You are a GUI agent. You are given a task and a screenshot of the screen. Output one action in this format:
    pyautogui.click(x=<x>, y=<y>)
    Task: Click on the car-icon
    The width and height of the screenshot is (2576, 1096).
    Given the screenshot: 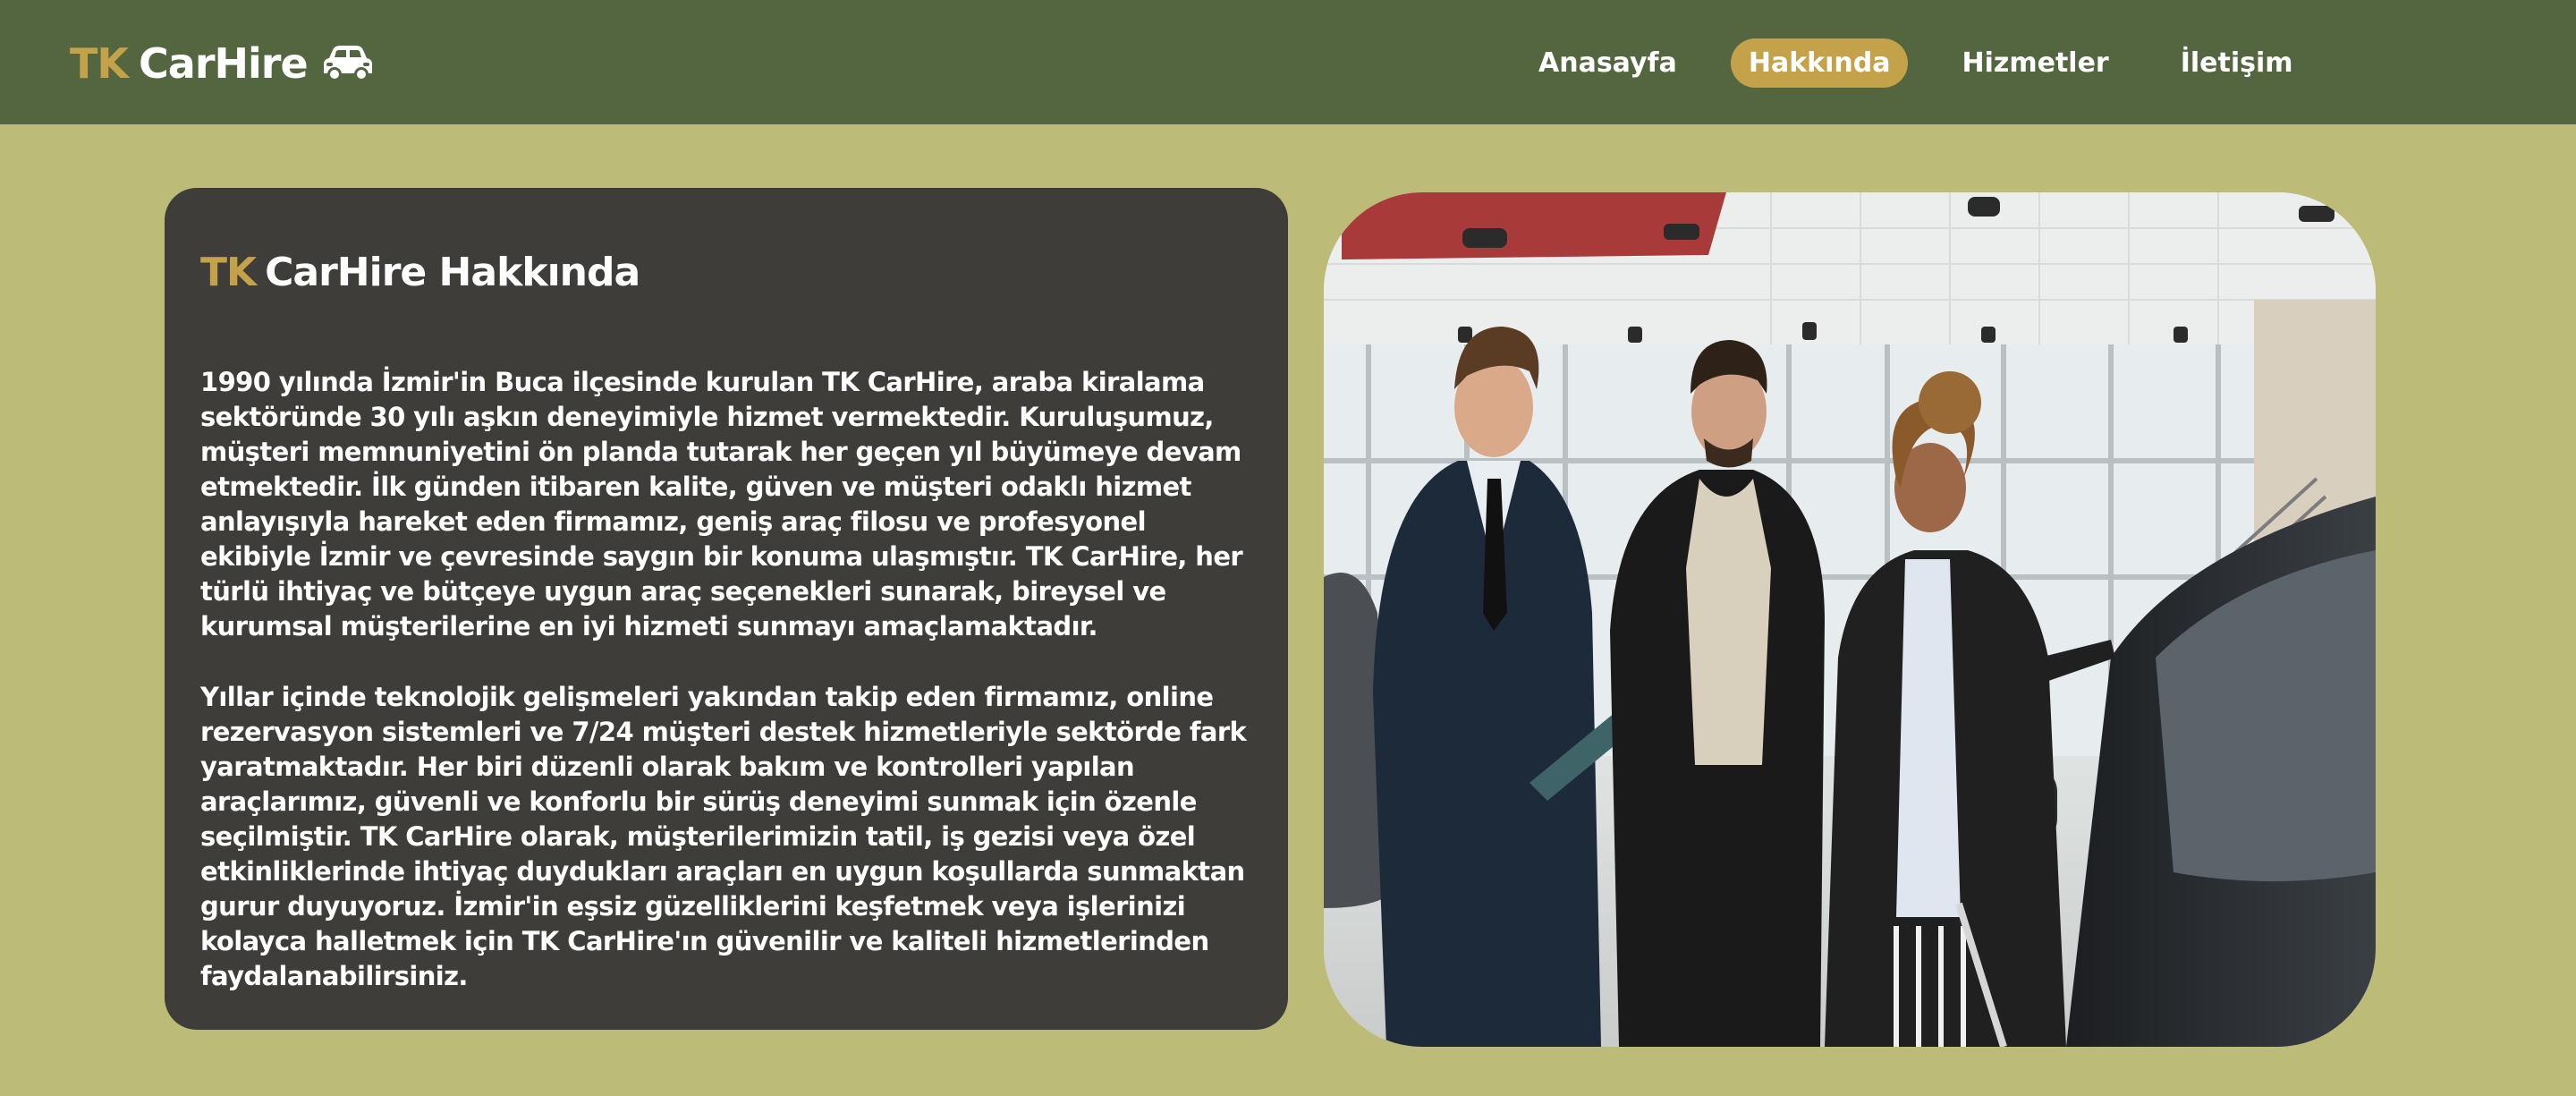 What is the action you would take?
    pyautogui.click(x=347, y=63)
    